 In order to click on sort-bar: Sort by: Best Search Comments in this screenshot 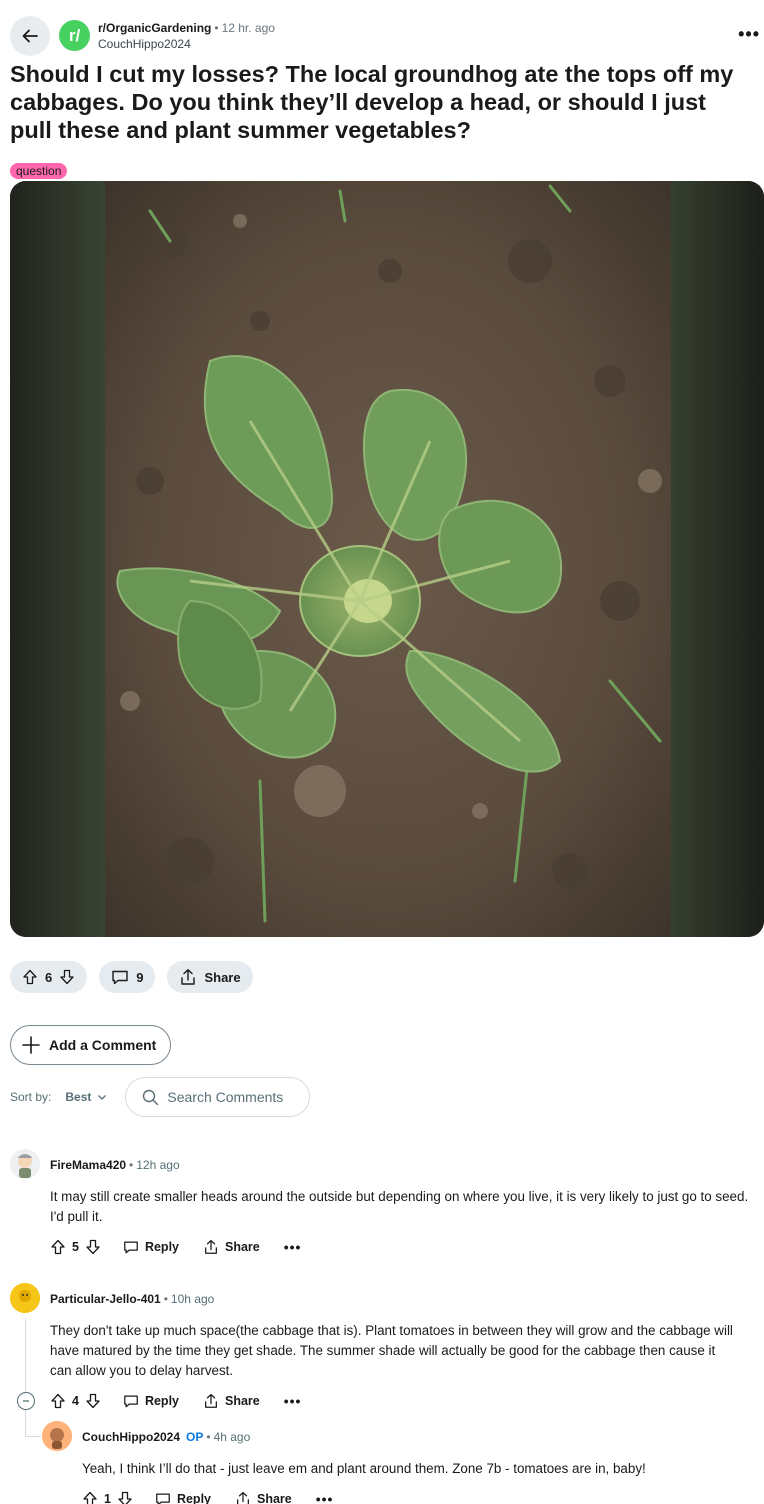, I will do `click(160, 1097)`.